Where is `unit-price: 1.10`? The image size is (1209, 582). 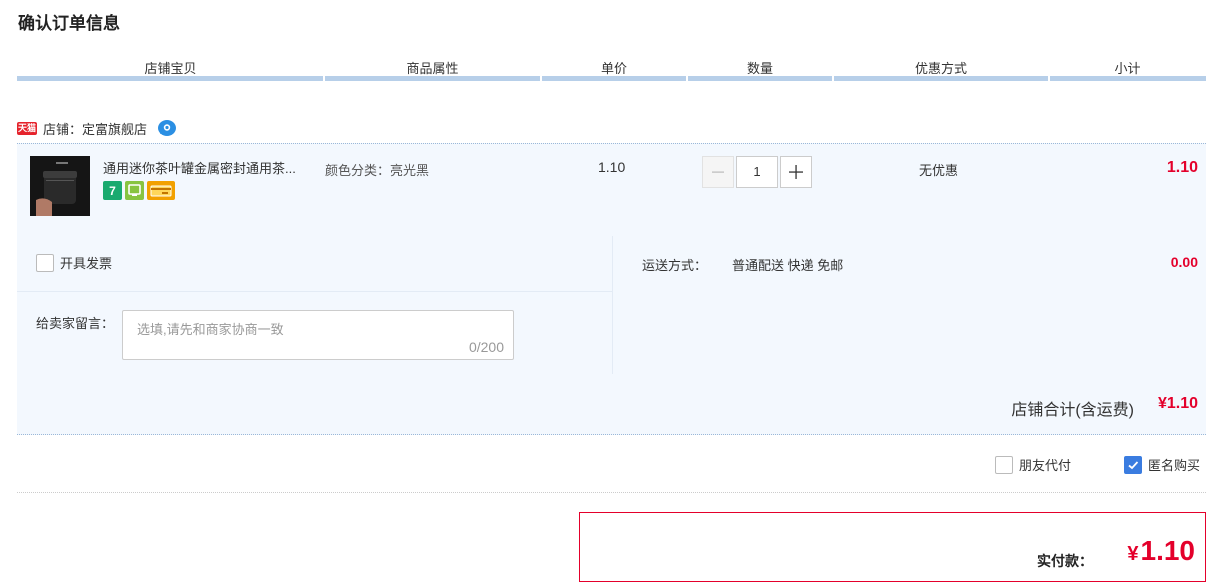
unit-price: 1.10 is located at coordinates (612, 167).